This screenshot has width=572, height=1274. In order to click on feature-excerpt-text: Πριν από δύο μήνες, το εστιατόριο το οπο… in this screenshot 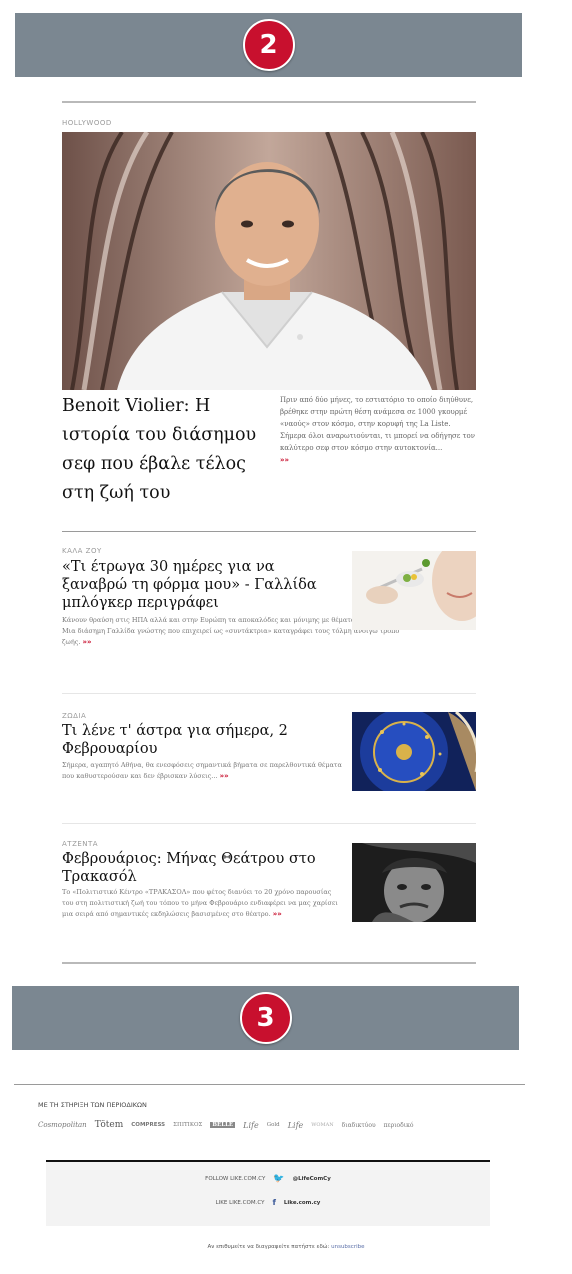, I will do `click(377, 424)`.